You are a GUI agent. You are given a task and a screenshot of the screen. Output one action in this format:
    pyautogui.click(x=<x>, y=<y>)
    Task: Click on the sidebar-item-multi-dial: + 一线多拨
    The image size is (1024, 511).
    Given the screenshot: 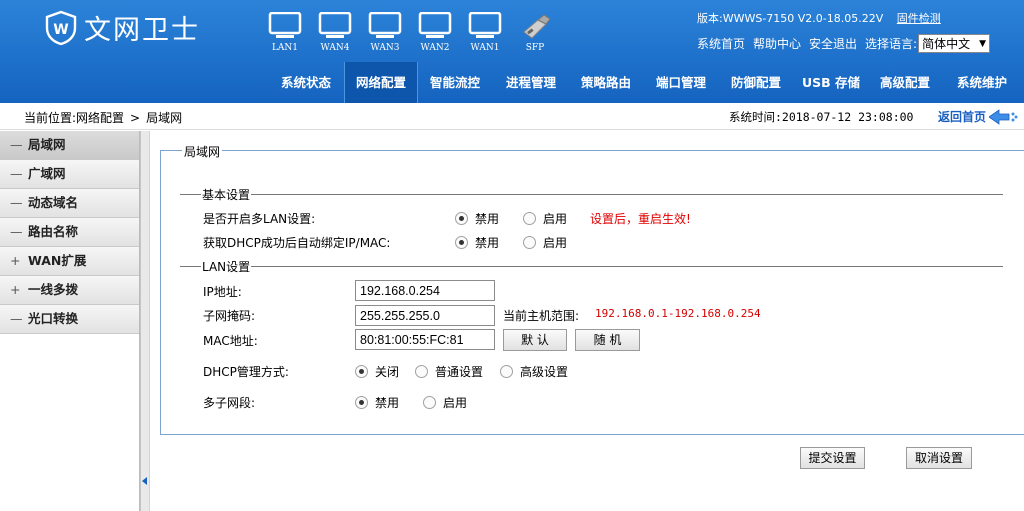 What is the action you would take?
    pyautogui.click(x=69, y=290)
    